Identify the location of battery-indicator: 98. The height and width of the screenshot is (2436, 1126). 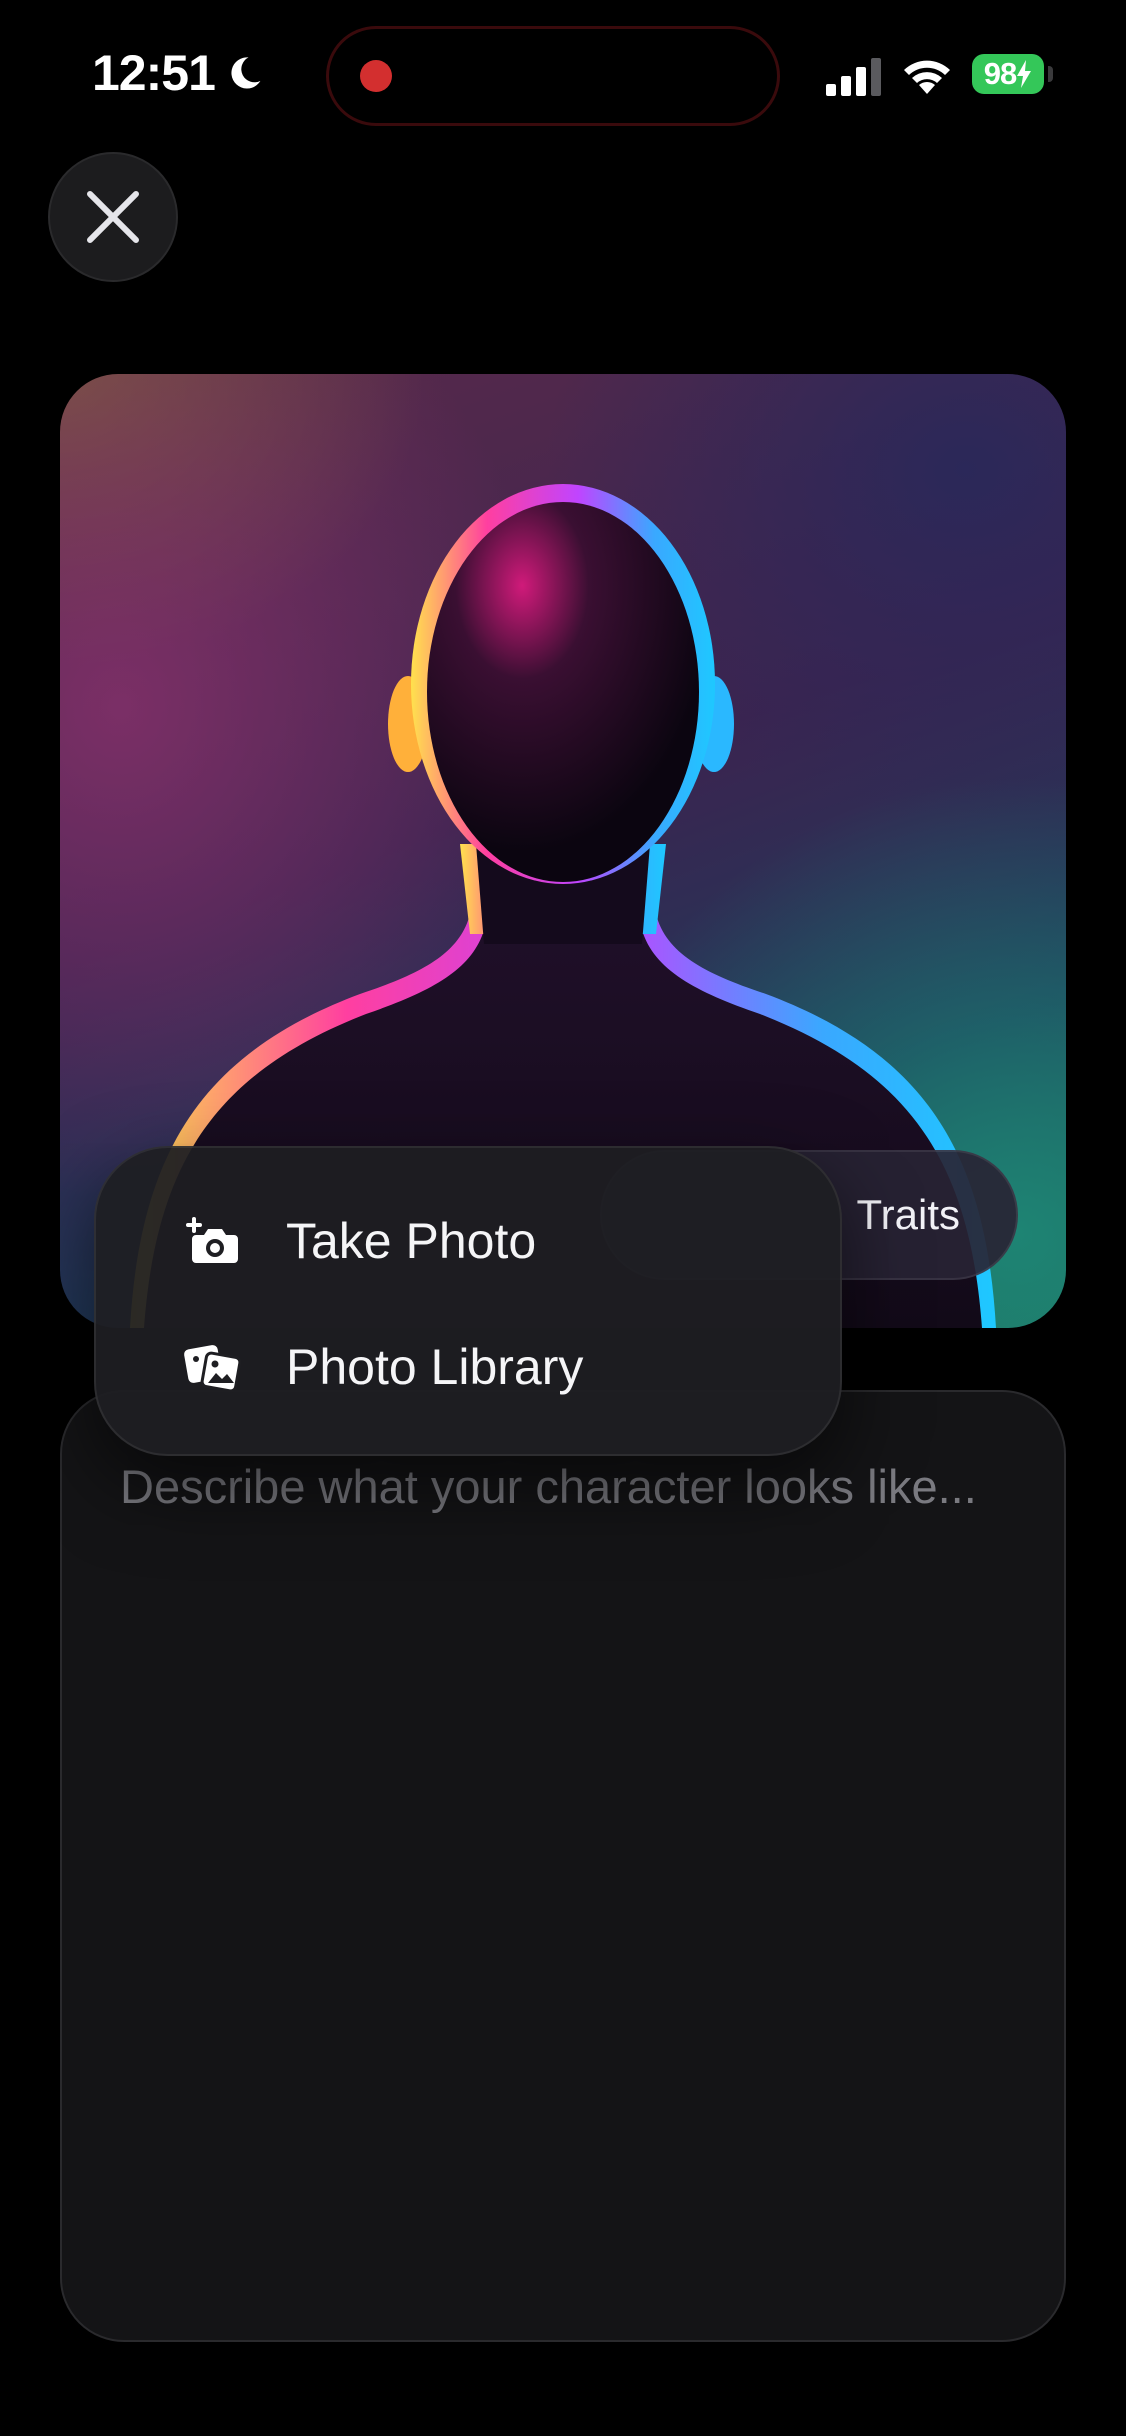
(1008, 74).